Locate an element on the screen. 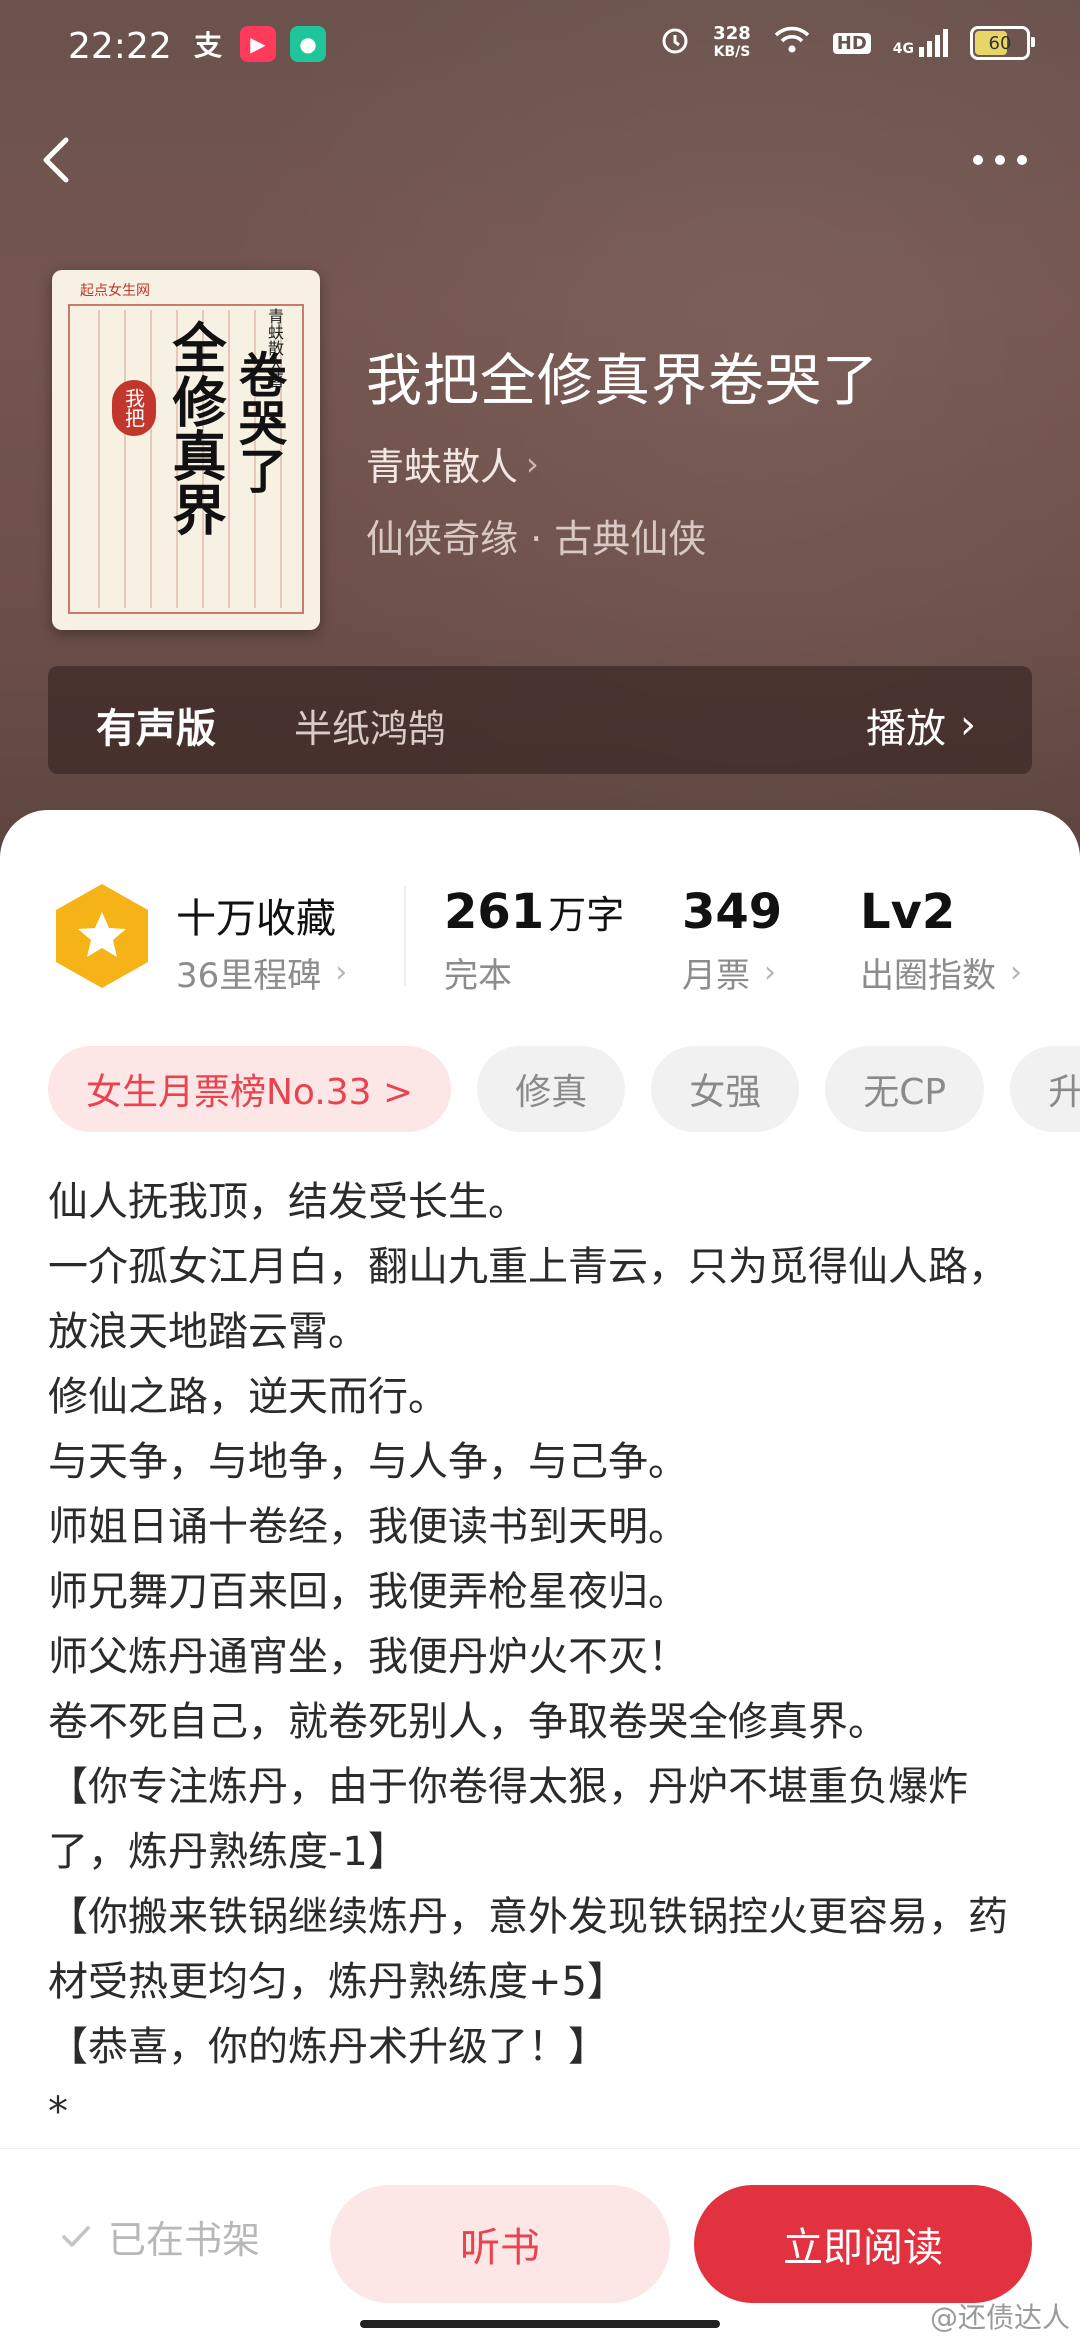 This screenshot has height=2341, width=1080. cover-calligraphy-a: 全修真界 is located at coordinates (195, 428).